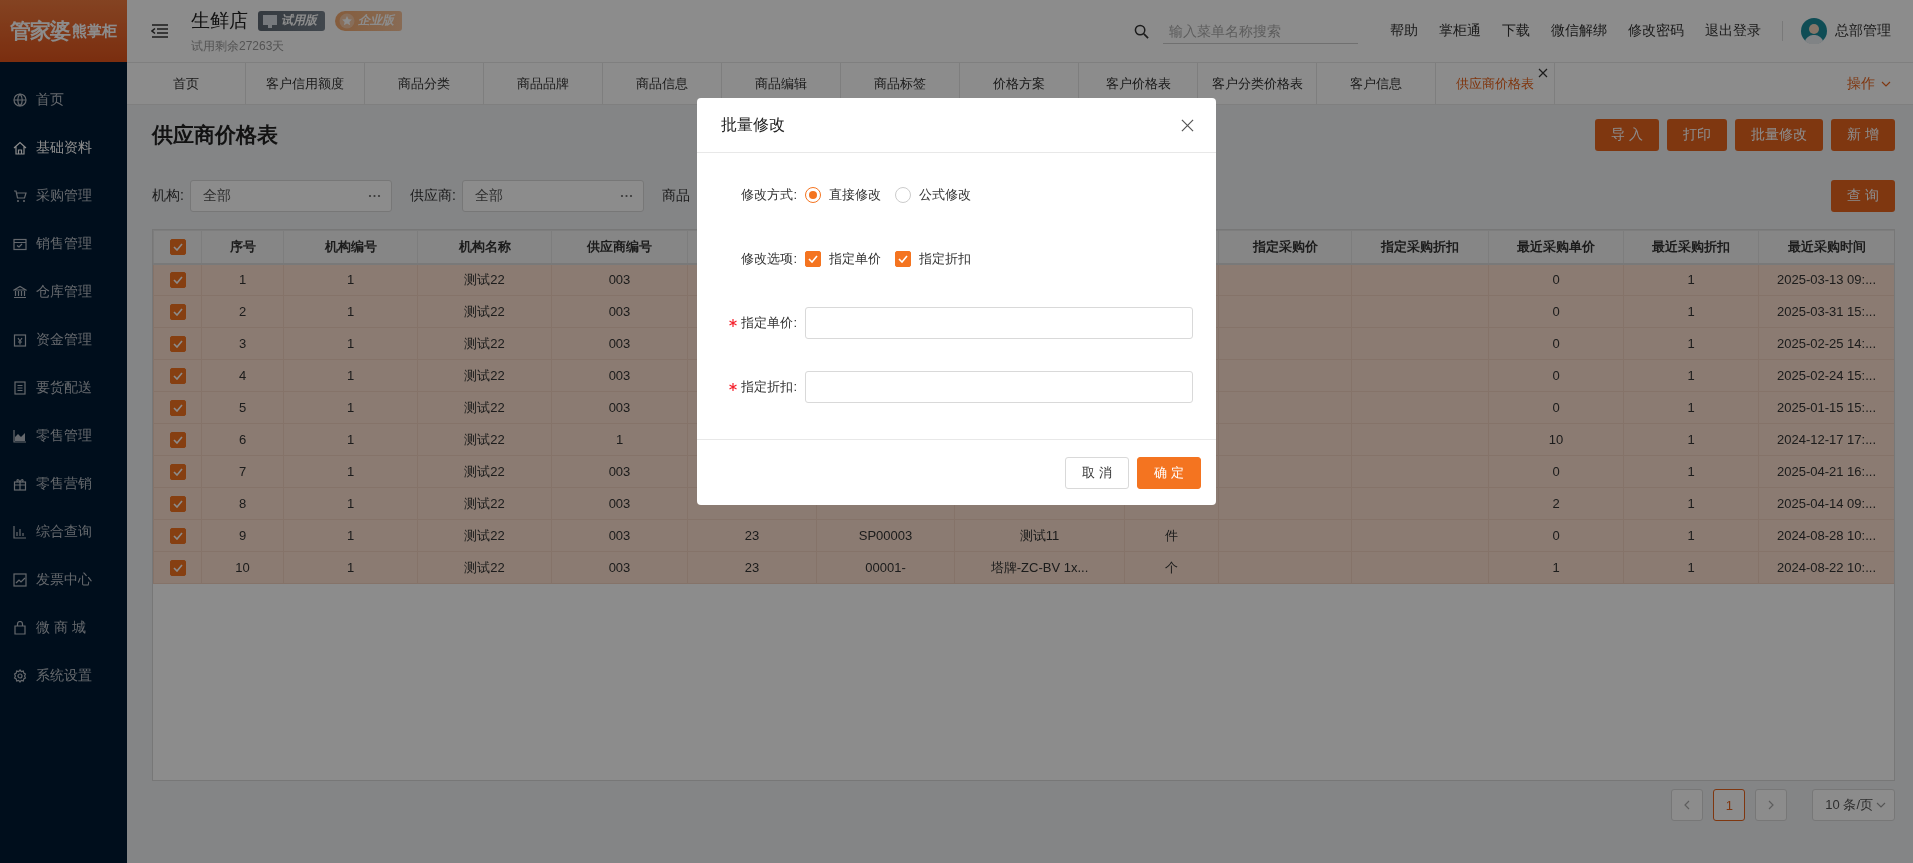 This screenshot has width=1913, height=863. I want to click on wallet-icon, so click(20, 340).